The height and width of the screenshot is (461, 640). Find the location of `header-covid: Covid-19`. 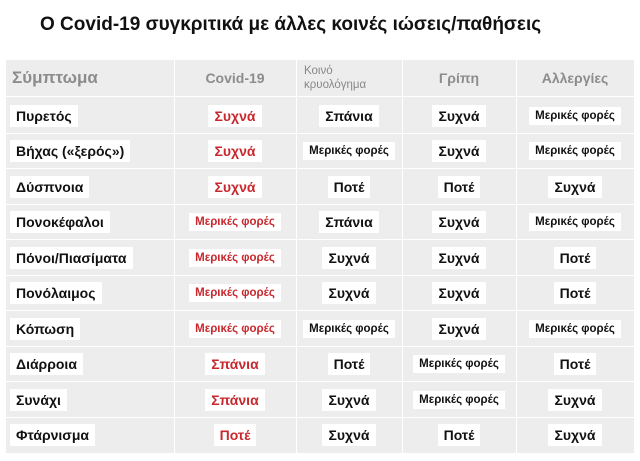

header-covid: Covid-19 is located at coordinates (235, 78).